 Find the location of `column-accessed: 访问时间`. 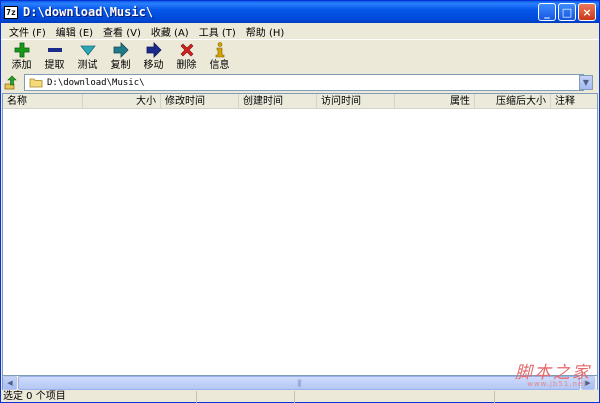

column-accessed: 访问时间 is located at coordinates (356, 101).